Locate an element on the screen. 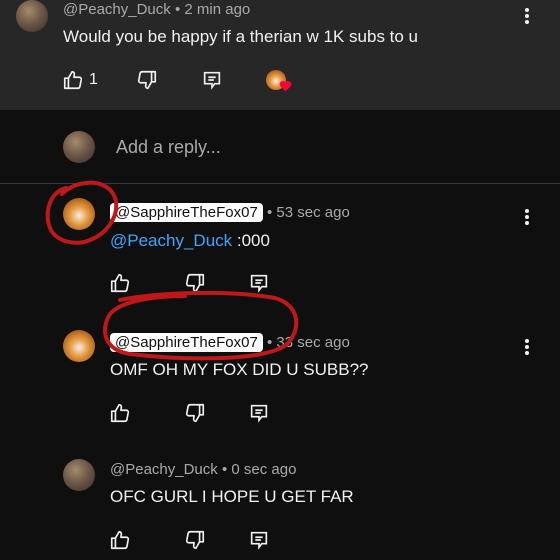 The width and height of the screenshot is (560, 560). reply-author: @Peachy_Duck is located at coordinates (164, 469).